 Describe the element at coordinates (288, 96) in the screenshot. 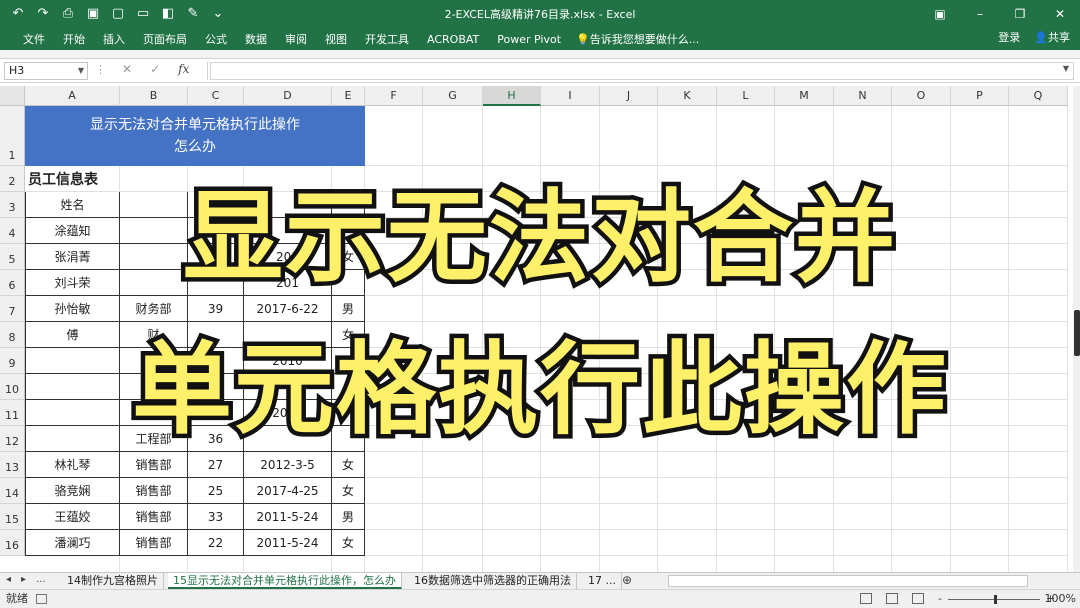

I see `column-header-d: D` at that location.